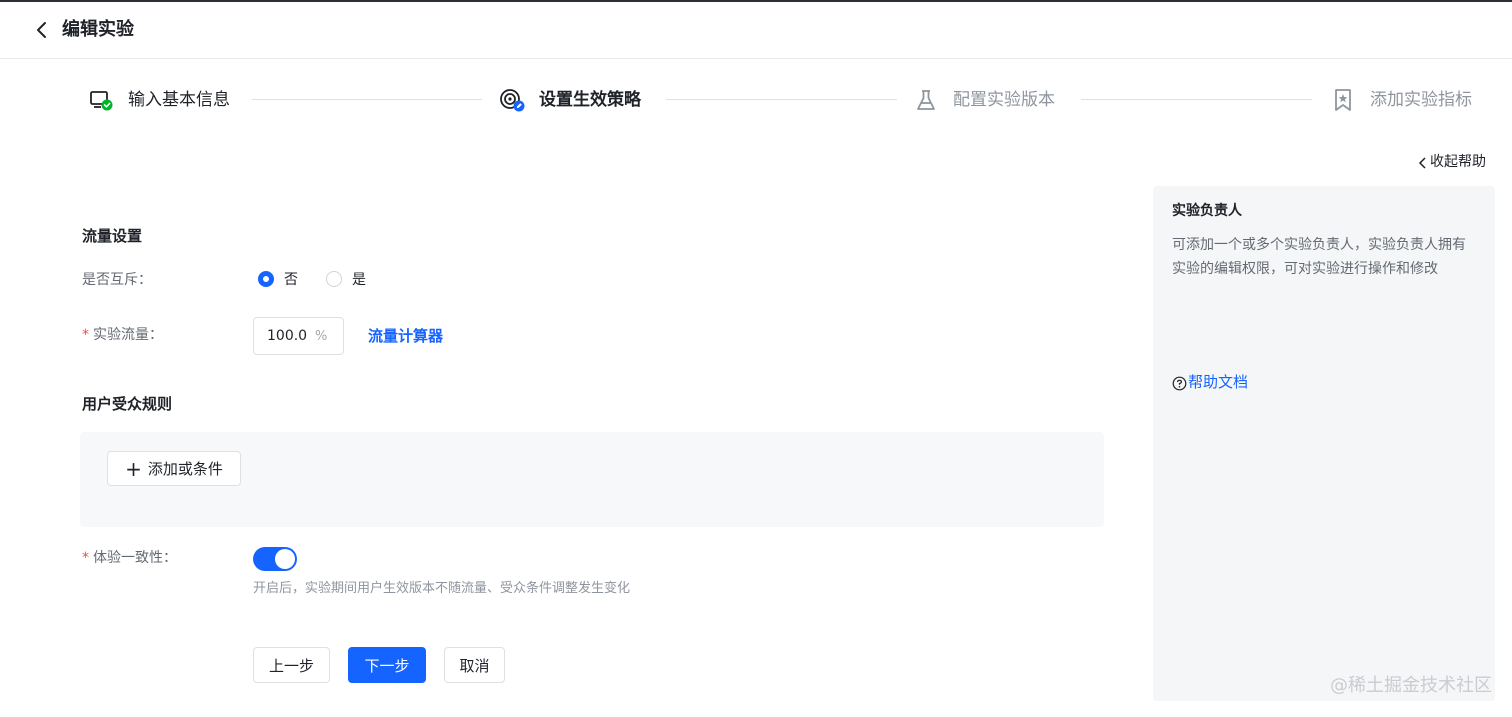  What do you see at coordinates (346, 279) in the screenshot?
I see `mutex-radio-yes: 是` at bounding box center [346, 279].